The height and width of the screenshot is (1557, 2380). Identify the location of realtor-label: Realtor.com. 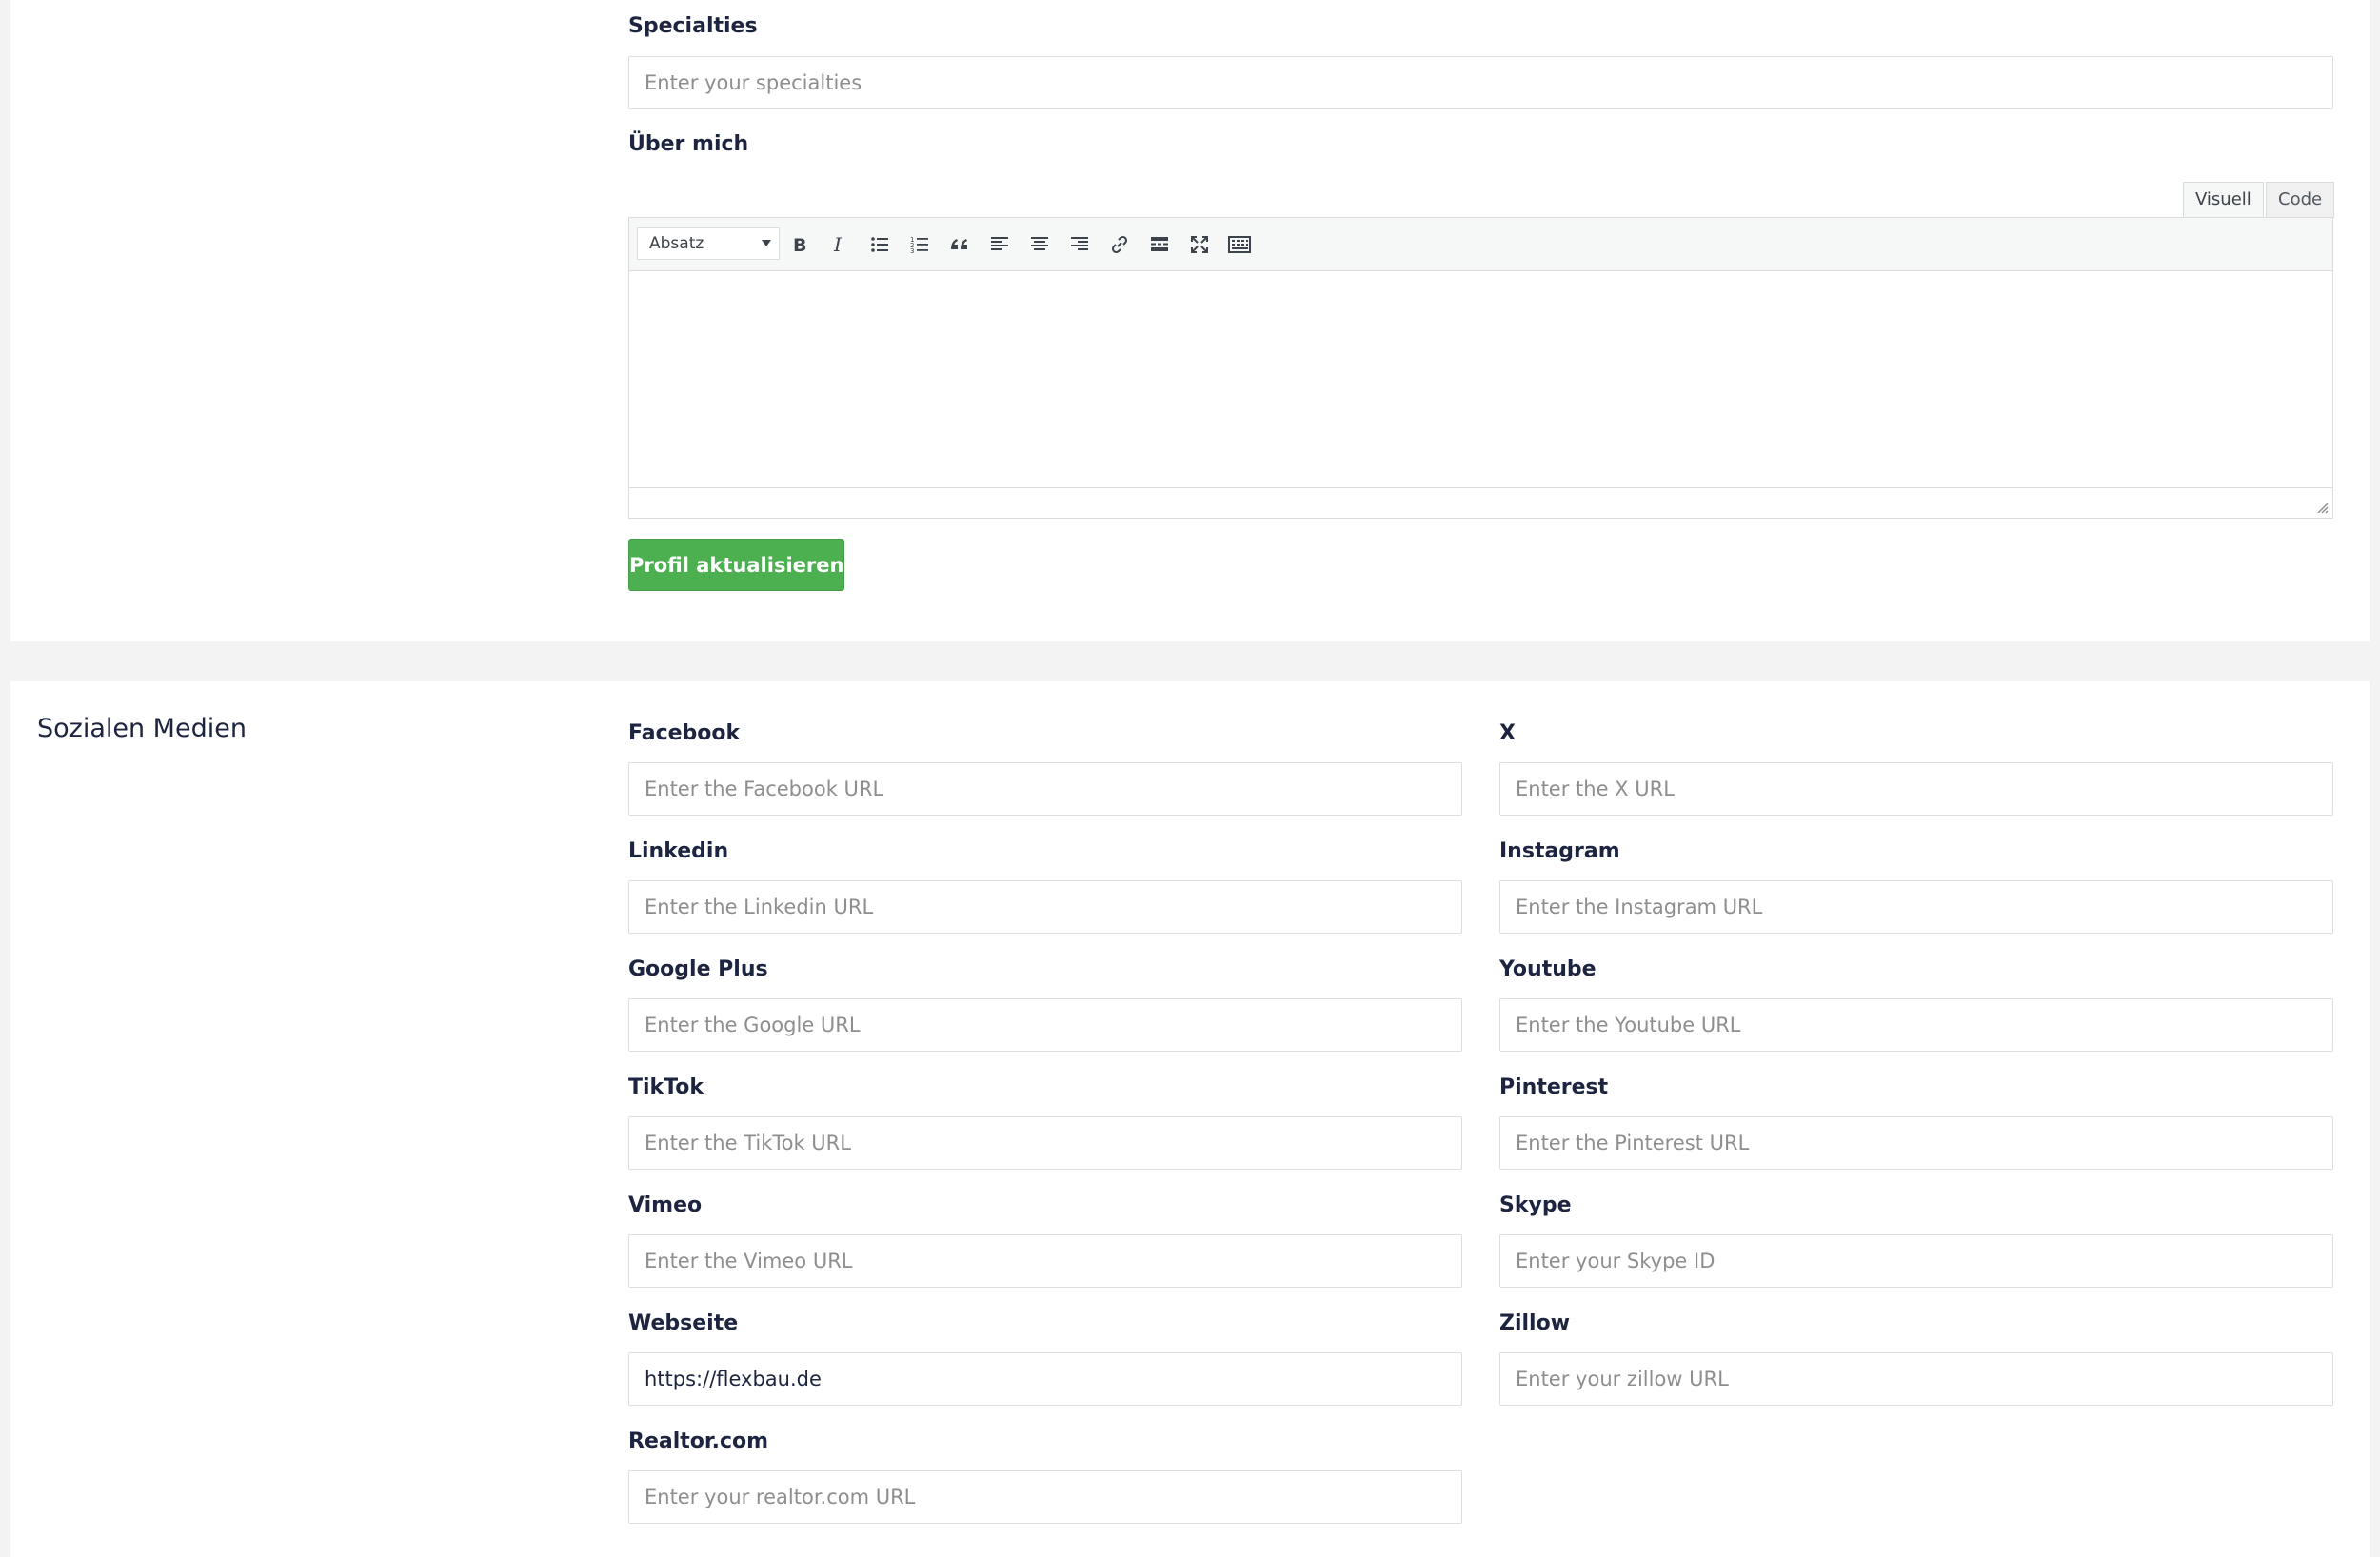
(698, 1441).